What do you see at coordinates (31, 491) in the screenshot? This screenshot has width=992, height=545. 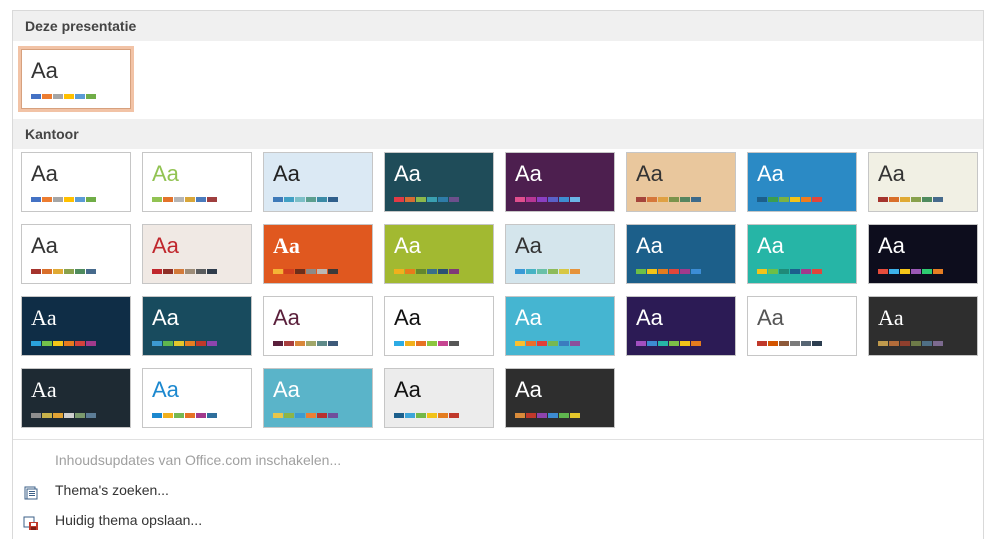 I see `browse-themes-icon` at bounding box center [31, 491].